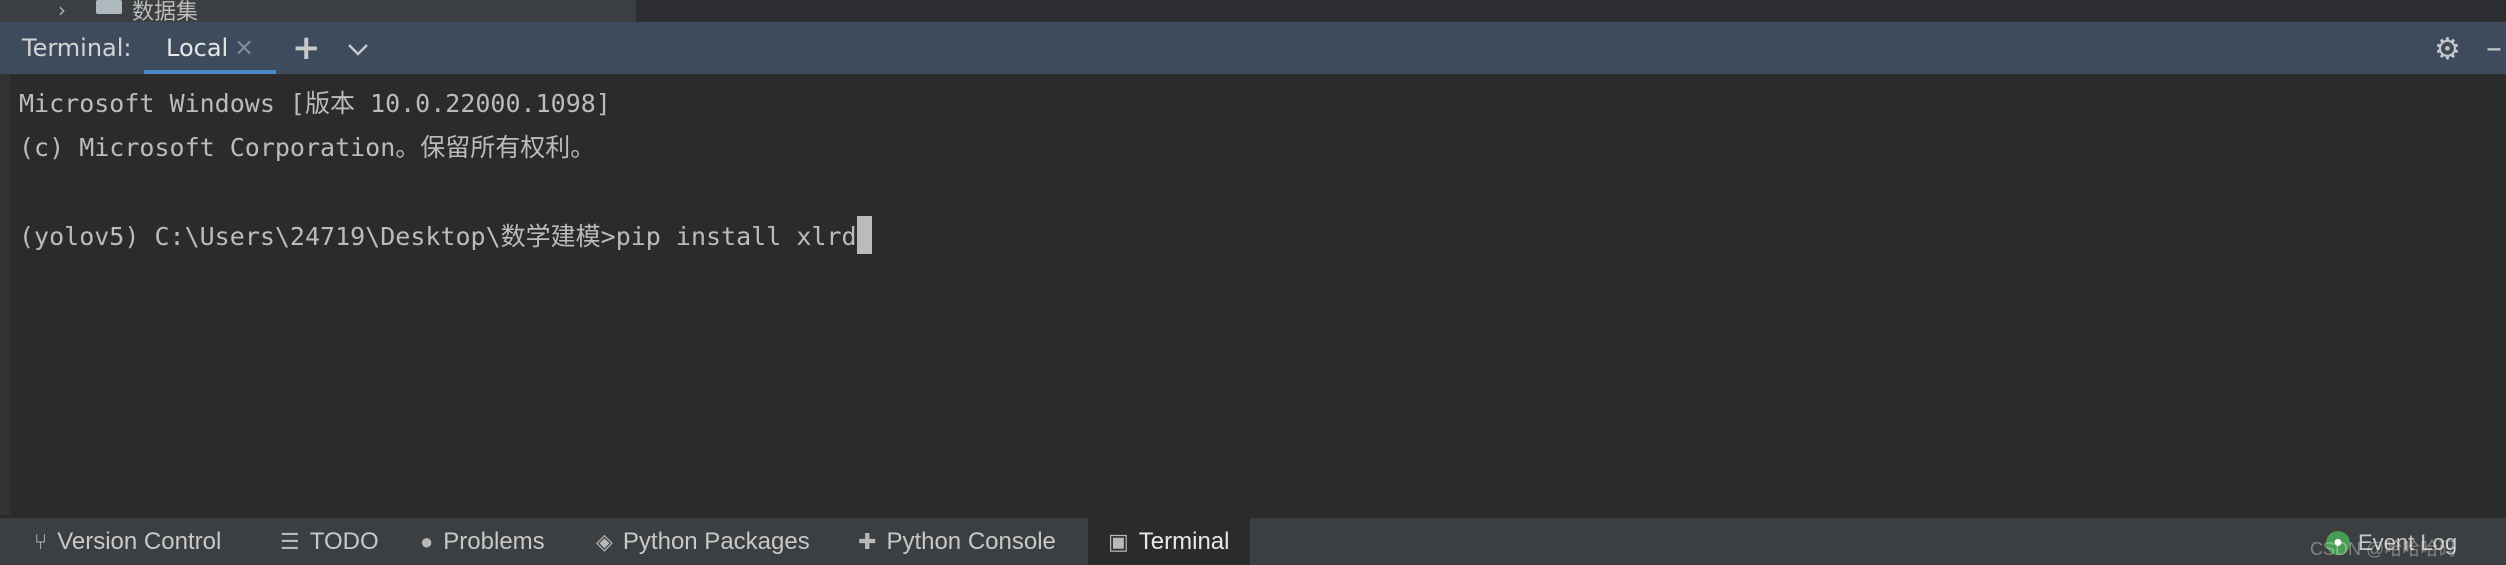  I want to click on tool-version-control: ⑂ Version Control, so click(127, 541).